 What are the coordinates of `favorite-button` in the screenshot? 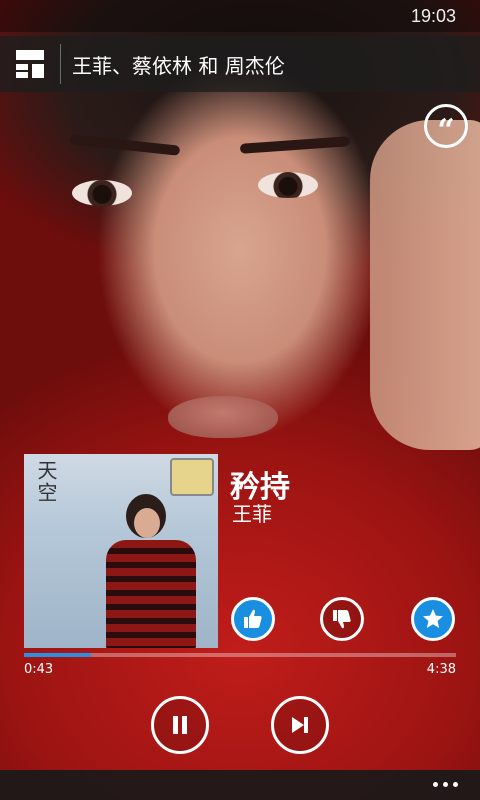 It's located at (433, 619).